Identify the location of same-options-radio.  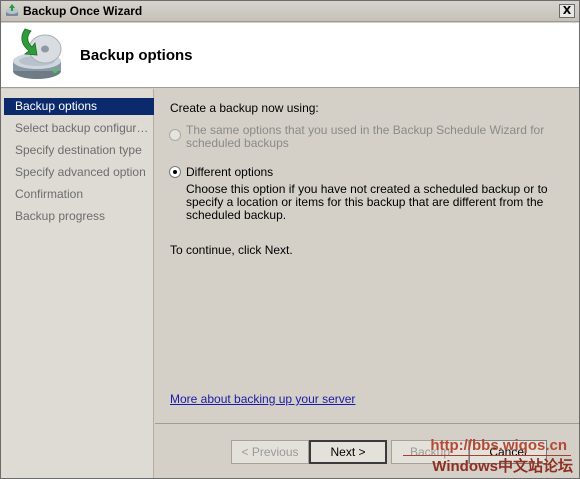
(175, 135).